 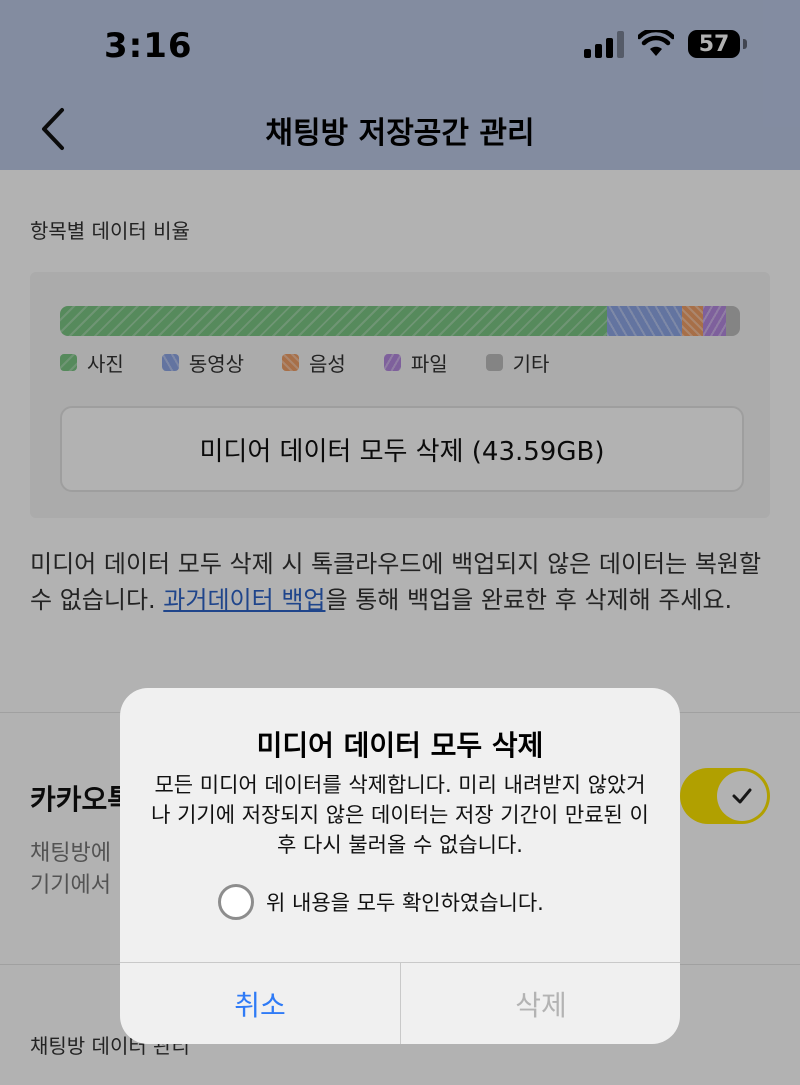 I want to click on confirm-label: 위 내용을 모두 확인하였습니다., so click(x=405, y=903).